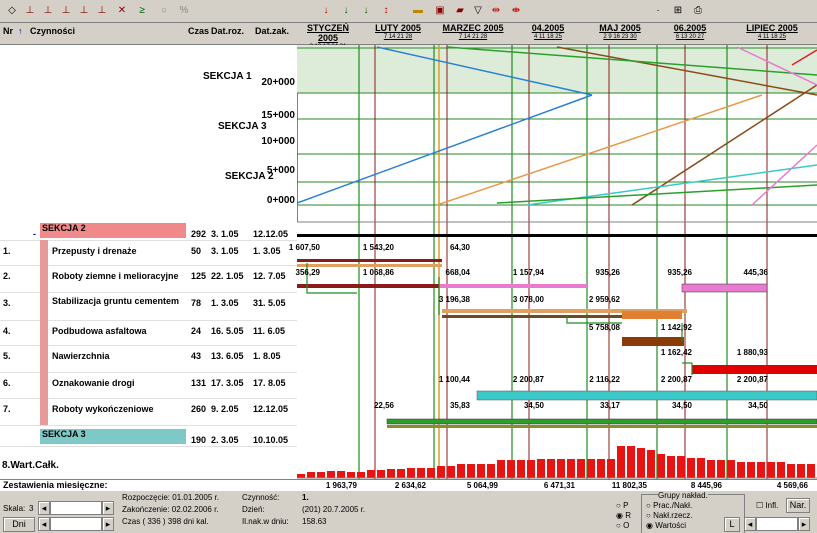 This screenshot has height=533, width=817. What do you see at coordinates (31, 508) in the screenshot?
I see `scale-value: 3` at bounding box center [31, 508].